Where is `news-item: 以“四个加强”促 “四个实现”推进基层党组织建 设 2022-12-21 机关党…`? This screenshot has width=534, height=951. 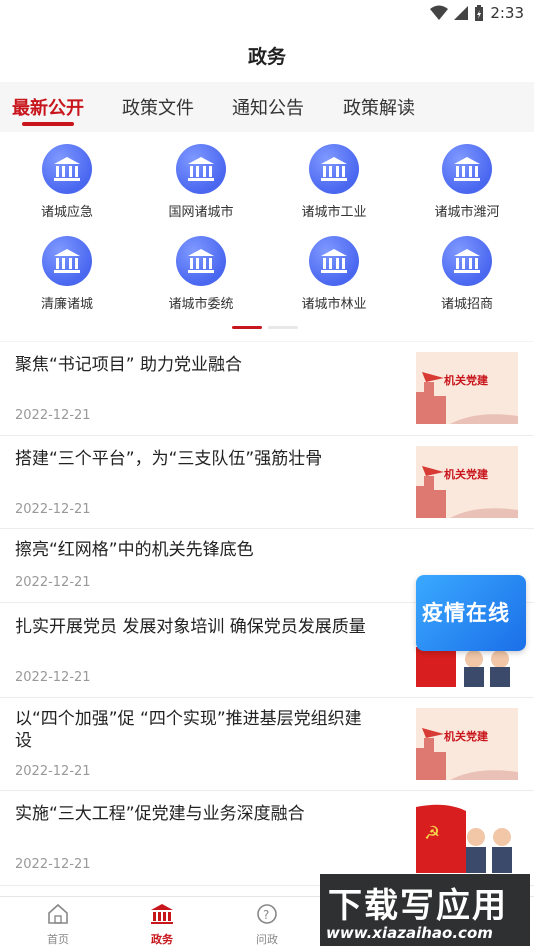 news-item: 以“四个加强”促 “四个实现”推进基层党组织建 设 2022-12-21 机关党… is located at coordinates (267, 744).